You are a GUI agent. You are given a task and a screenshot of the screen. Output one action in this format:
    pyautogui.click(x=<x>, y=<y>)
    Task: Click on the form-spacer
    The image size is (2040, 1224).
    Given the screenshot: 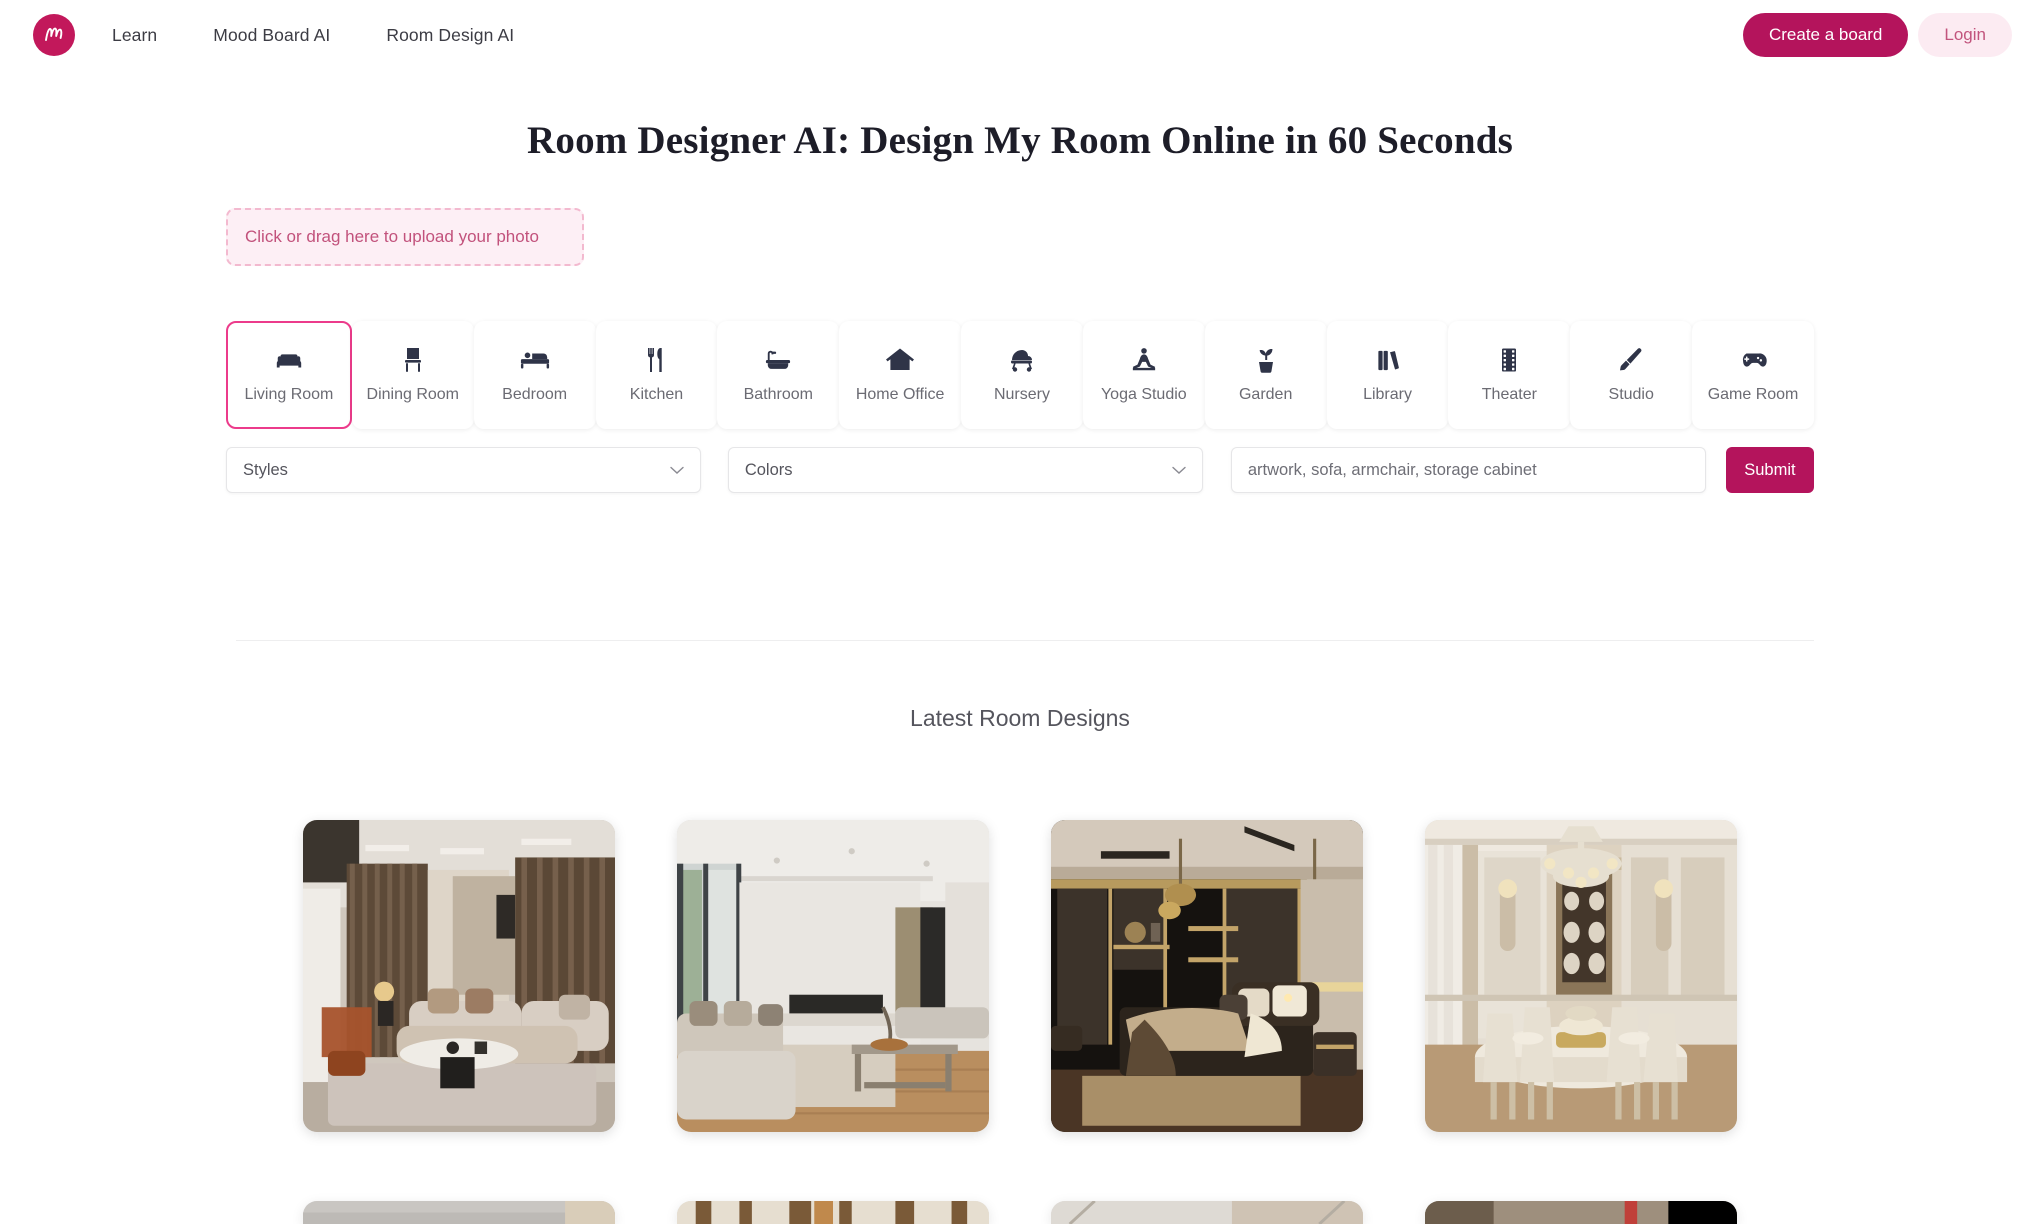 What is the action you would take?
    pyautogui.click(x=714, y=470)
    